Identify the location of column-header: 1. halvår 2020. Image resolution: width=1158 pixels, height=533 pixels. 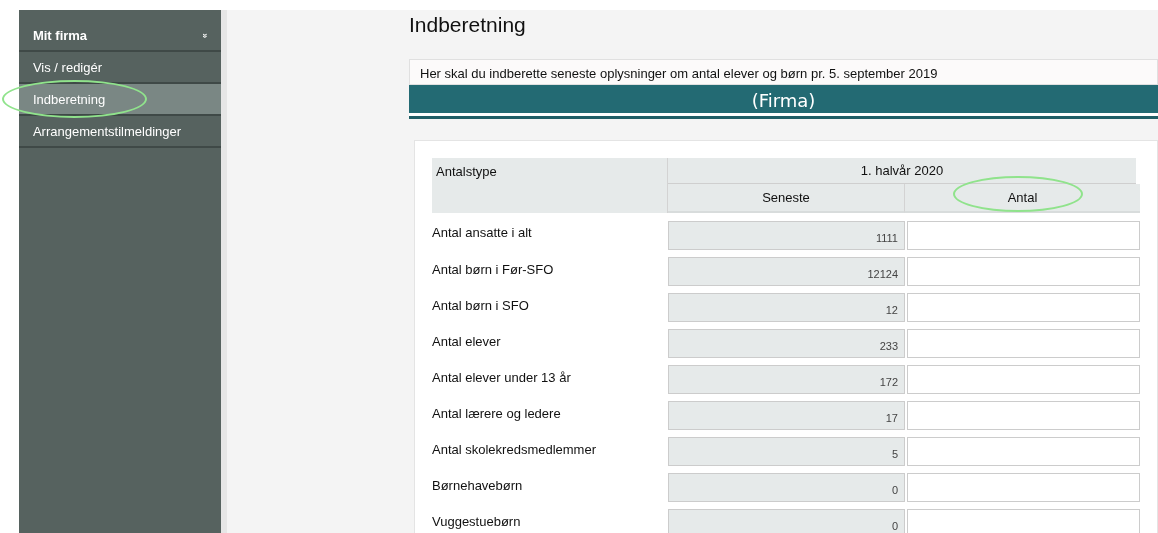
(902, 171).